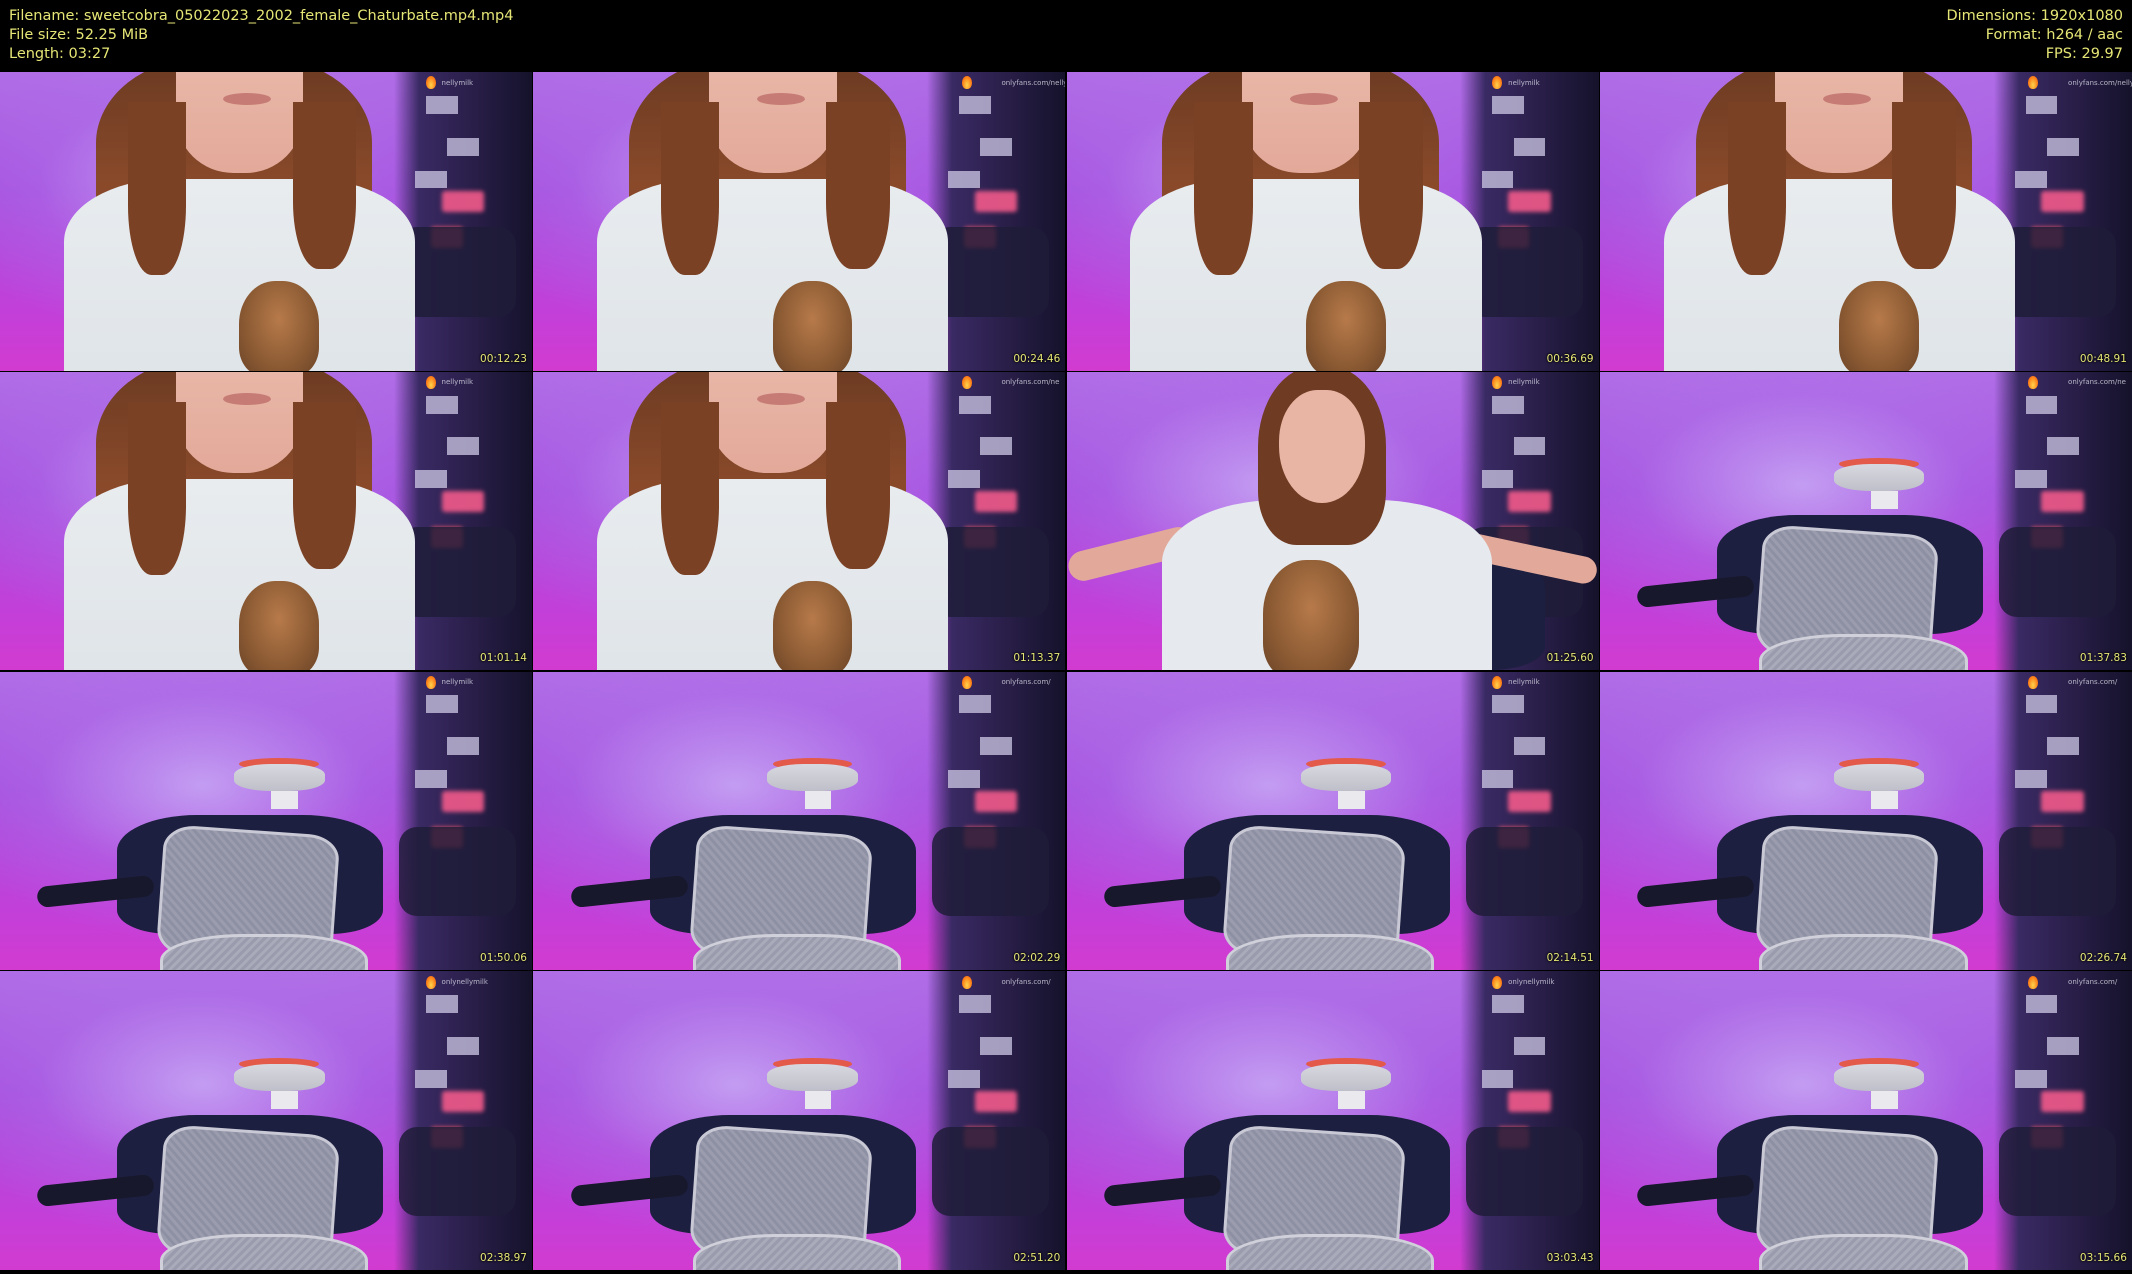 The width and height of the screenshot is (2132, 1274). I want to click on dimensions-text: Dimensions: 1920x1080, so click(2034, 16).